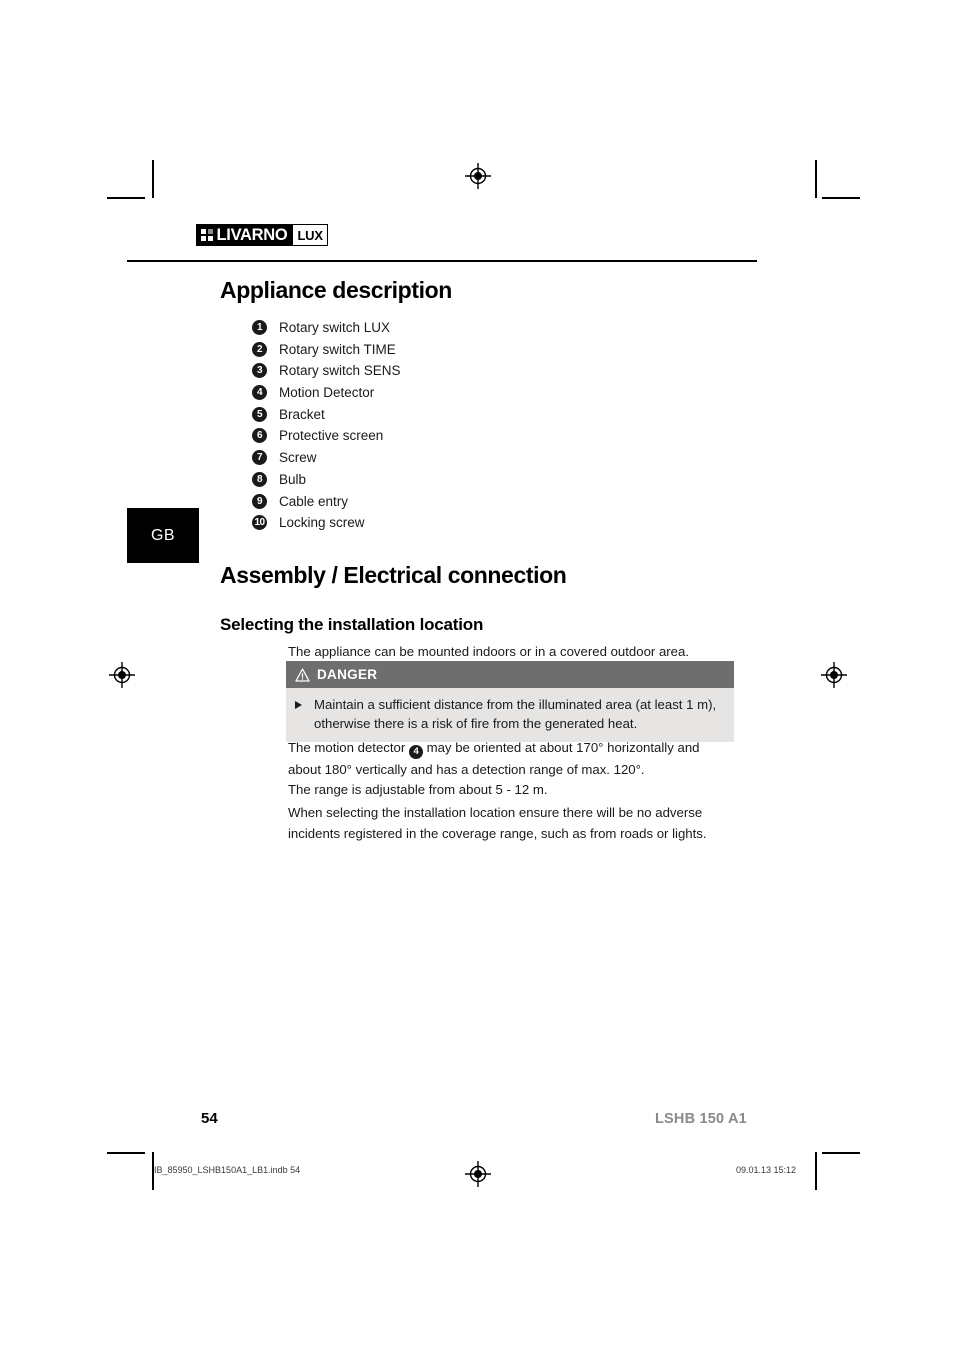 This screenshot has height=1350, width=954. I want to click on warning-triangle-icon, so click(302, 674).